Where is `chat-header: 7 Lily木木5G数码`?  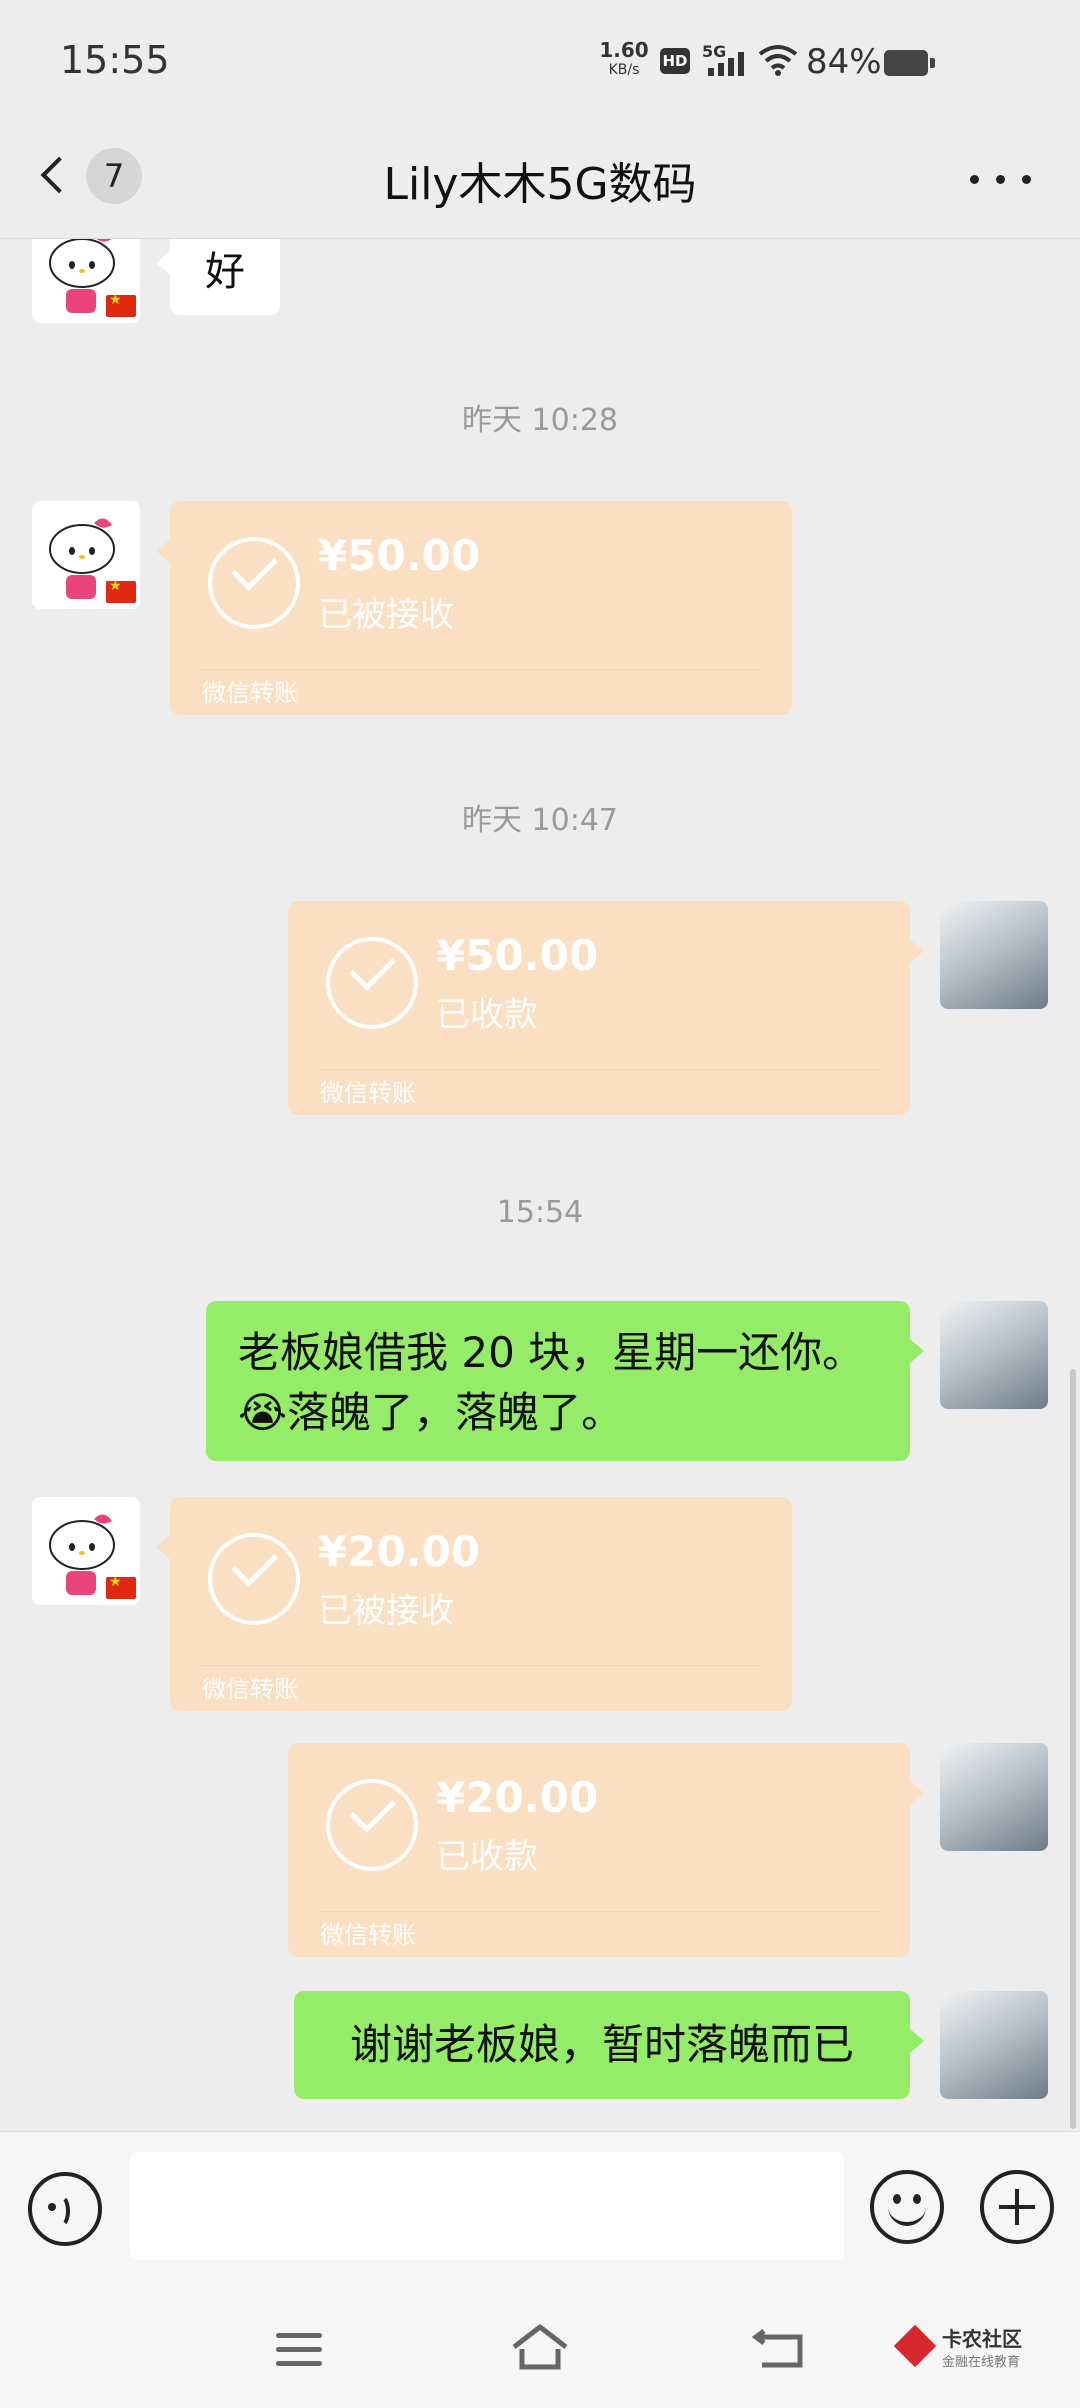 chat-header: 7 Lily木木5G数码 is located at coordinates (540, 179).